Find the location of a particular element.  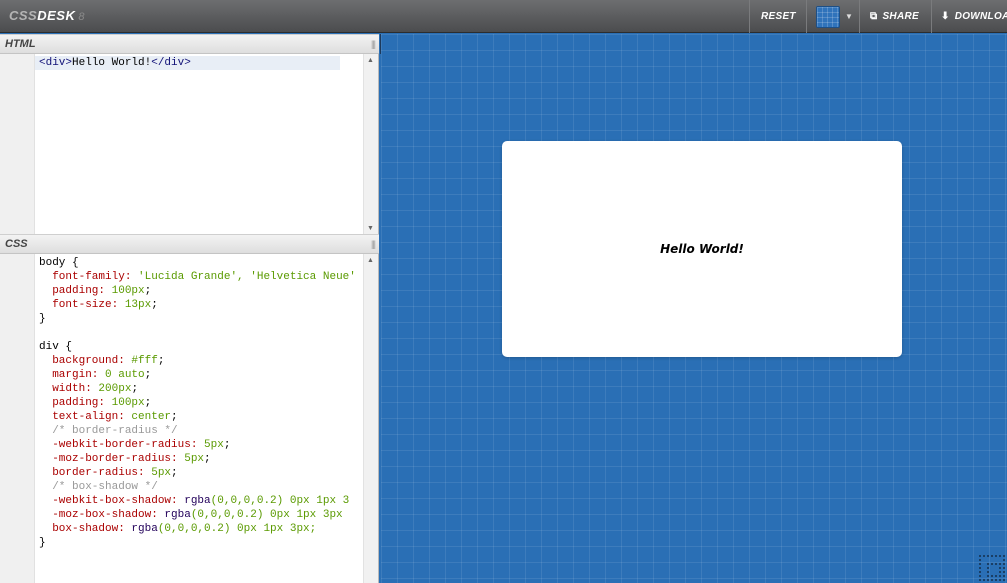

code-line: 1body { is located at coordinates (199, 263).